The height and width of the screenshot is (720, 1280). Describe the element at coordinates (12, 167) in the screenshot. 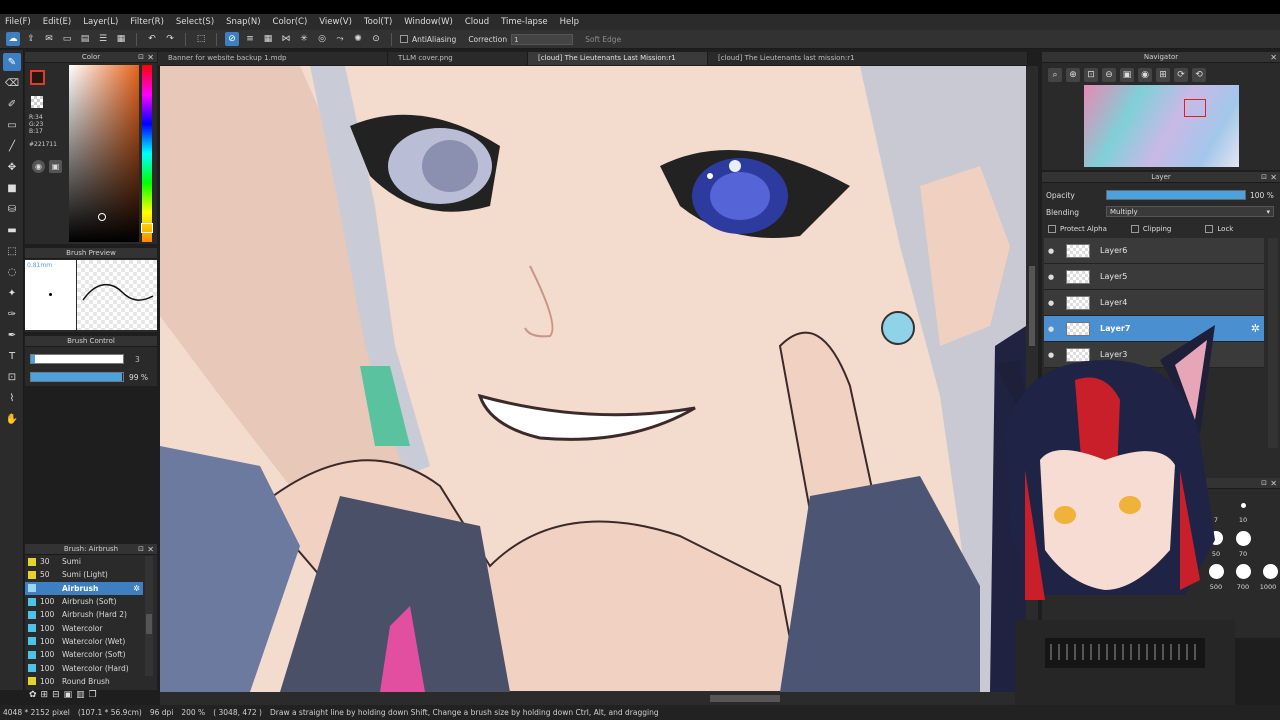

I see `move-tool-icon: ✥` at that location.